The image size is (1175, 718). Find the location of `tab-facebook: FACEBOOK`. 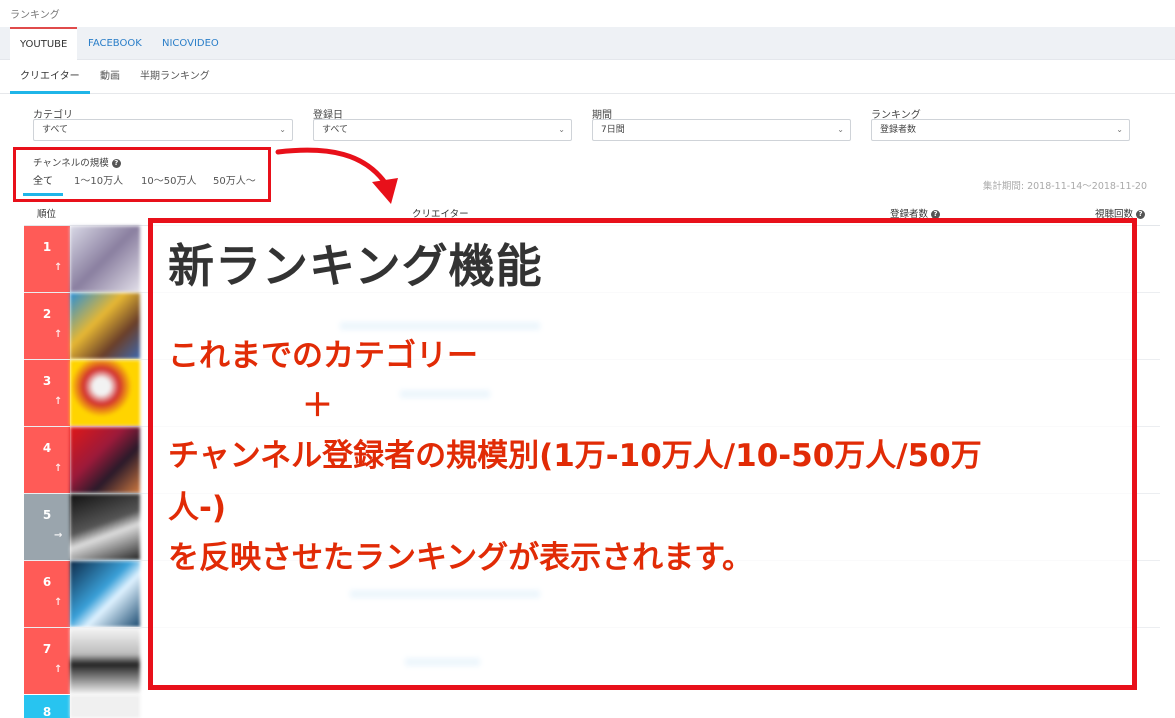

tab-facebook: FACEBOOK is located at coordinates (115, 43).